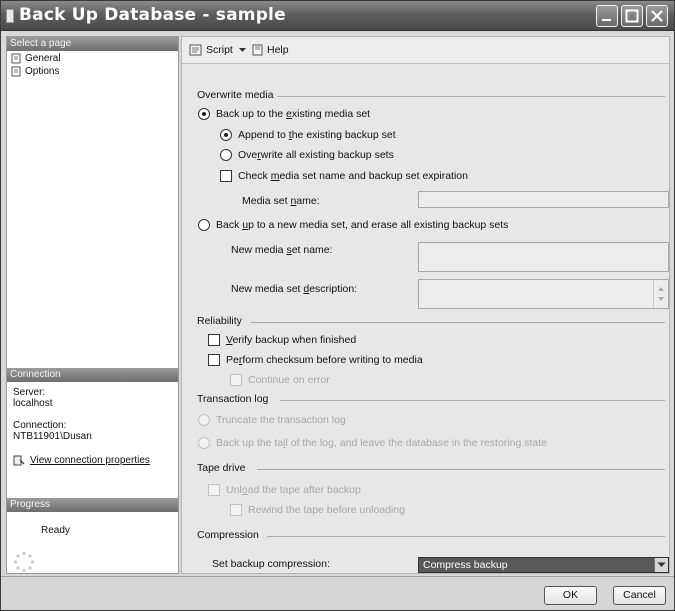 Image resolution: width=675 pixels, height=611 pixels. What do you see at coordinates (55, 530) in the screenshot?
I see `progress-status: Ready` at bounding box center [55, 530].